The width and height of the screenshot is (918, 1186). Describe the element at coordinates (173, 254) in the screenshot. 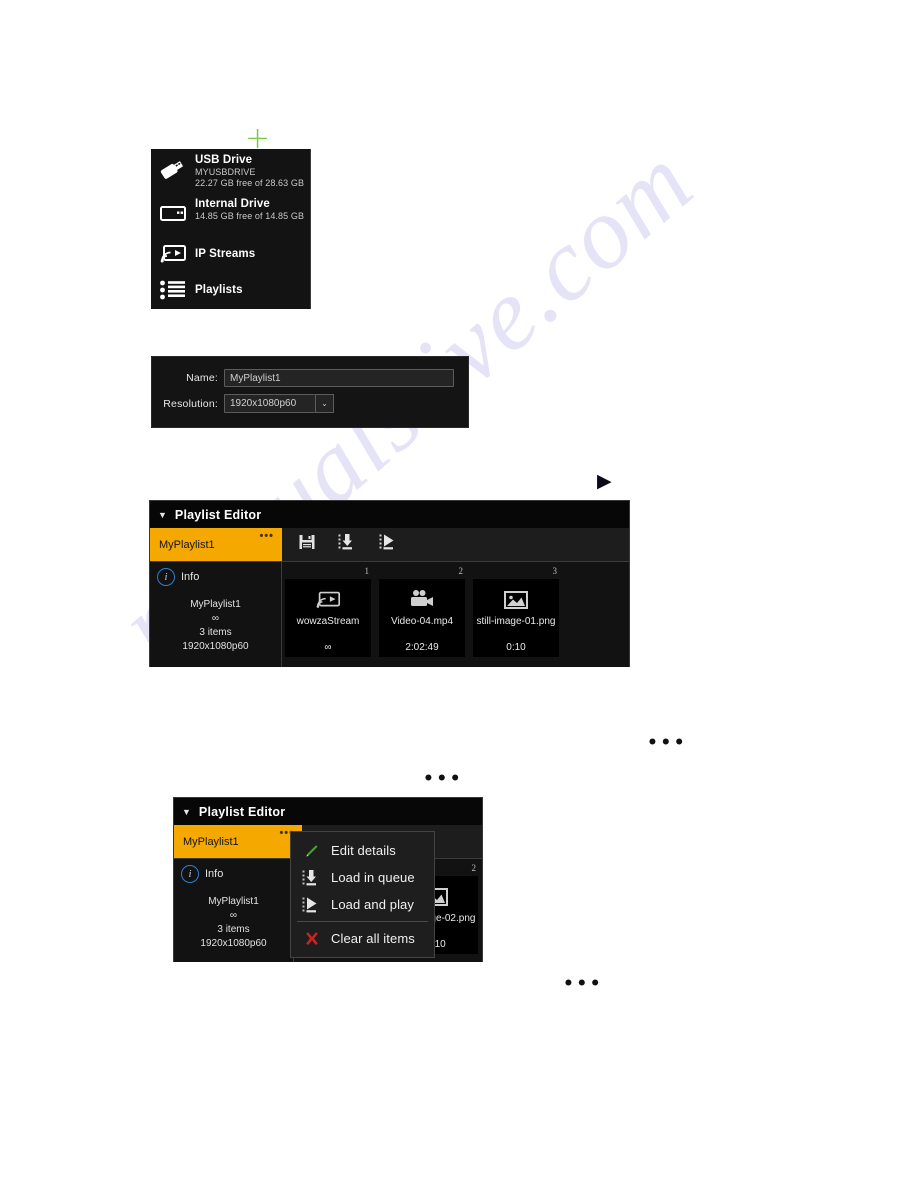

I see `ip-streams-icon` at that location.